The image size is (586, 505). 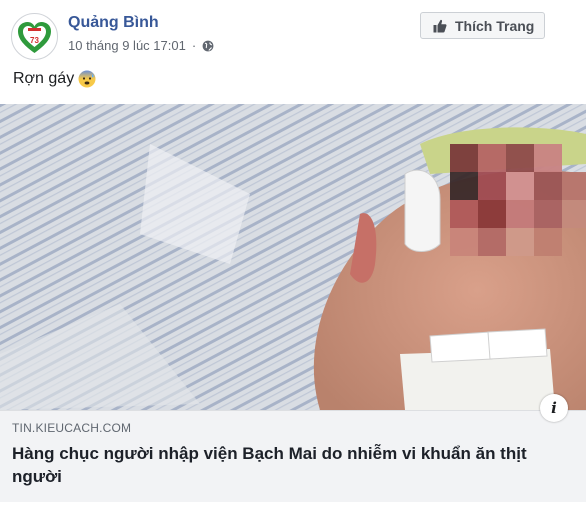 I want to click on globe-icon, so click(x=208, y=46).